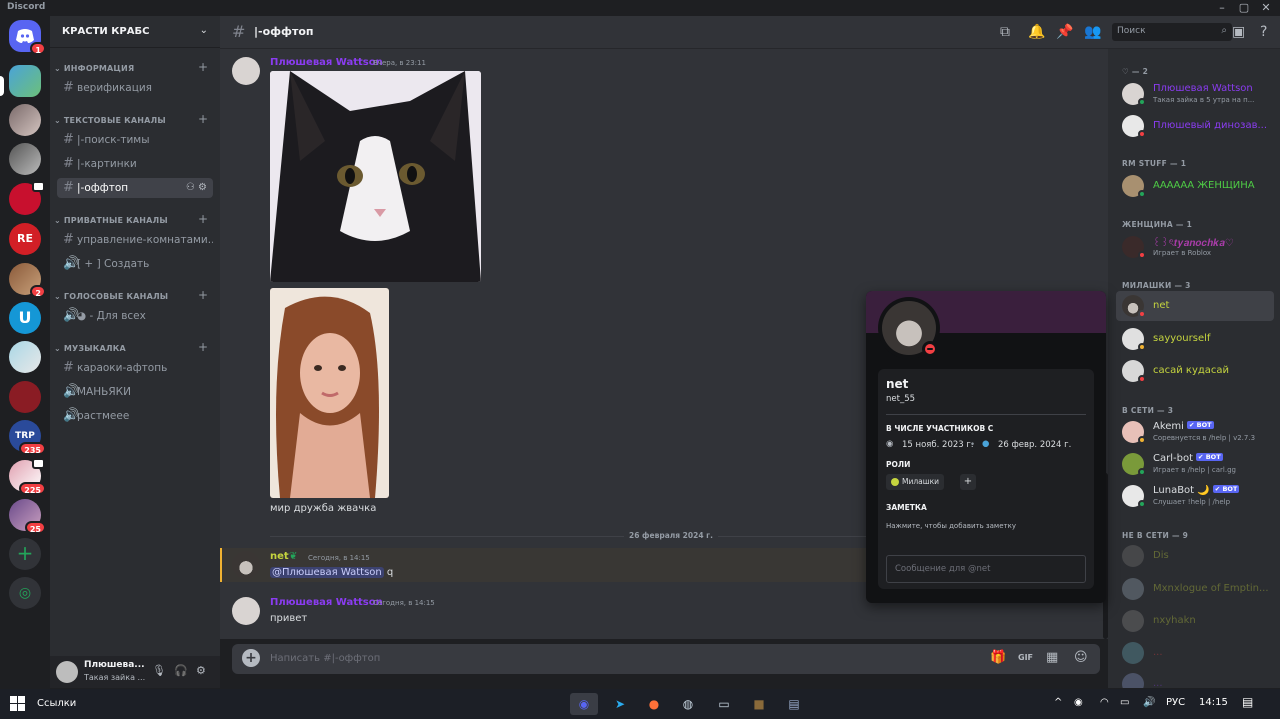  What do you see at coordinates (1195, 186) in the screenshot?
I see `member-item: АААААА ЖЕНЩИНА` at bounding box center [1195, 186].